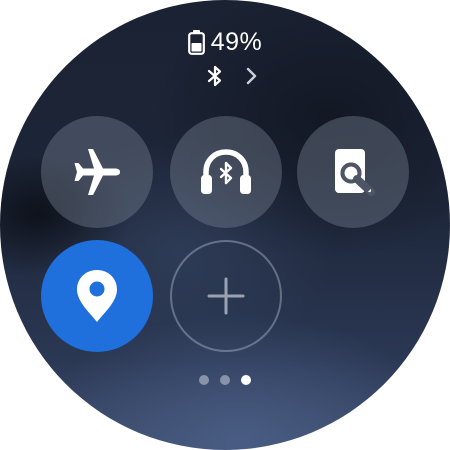 Image resolution: width=450 pixels, height=450 pixels. I want to click on page-indicator, so click(225, 380).